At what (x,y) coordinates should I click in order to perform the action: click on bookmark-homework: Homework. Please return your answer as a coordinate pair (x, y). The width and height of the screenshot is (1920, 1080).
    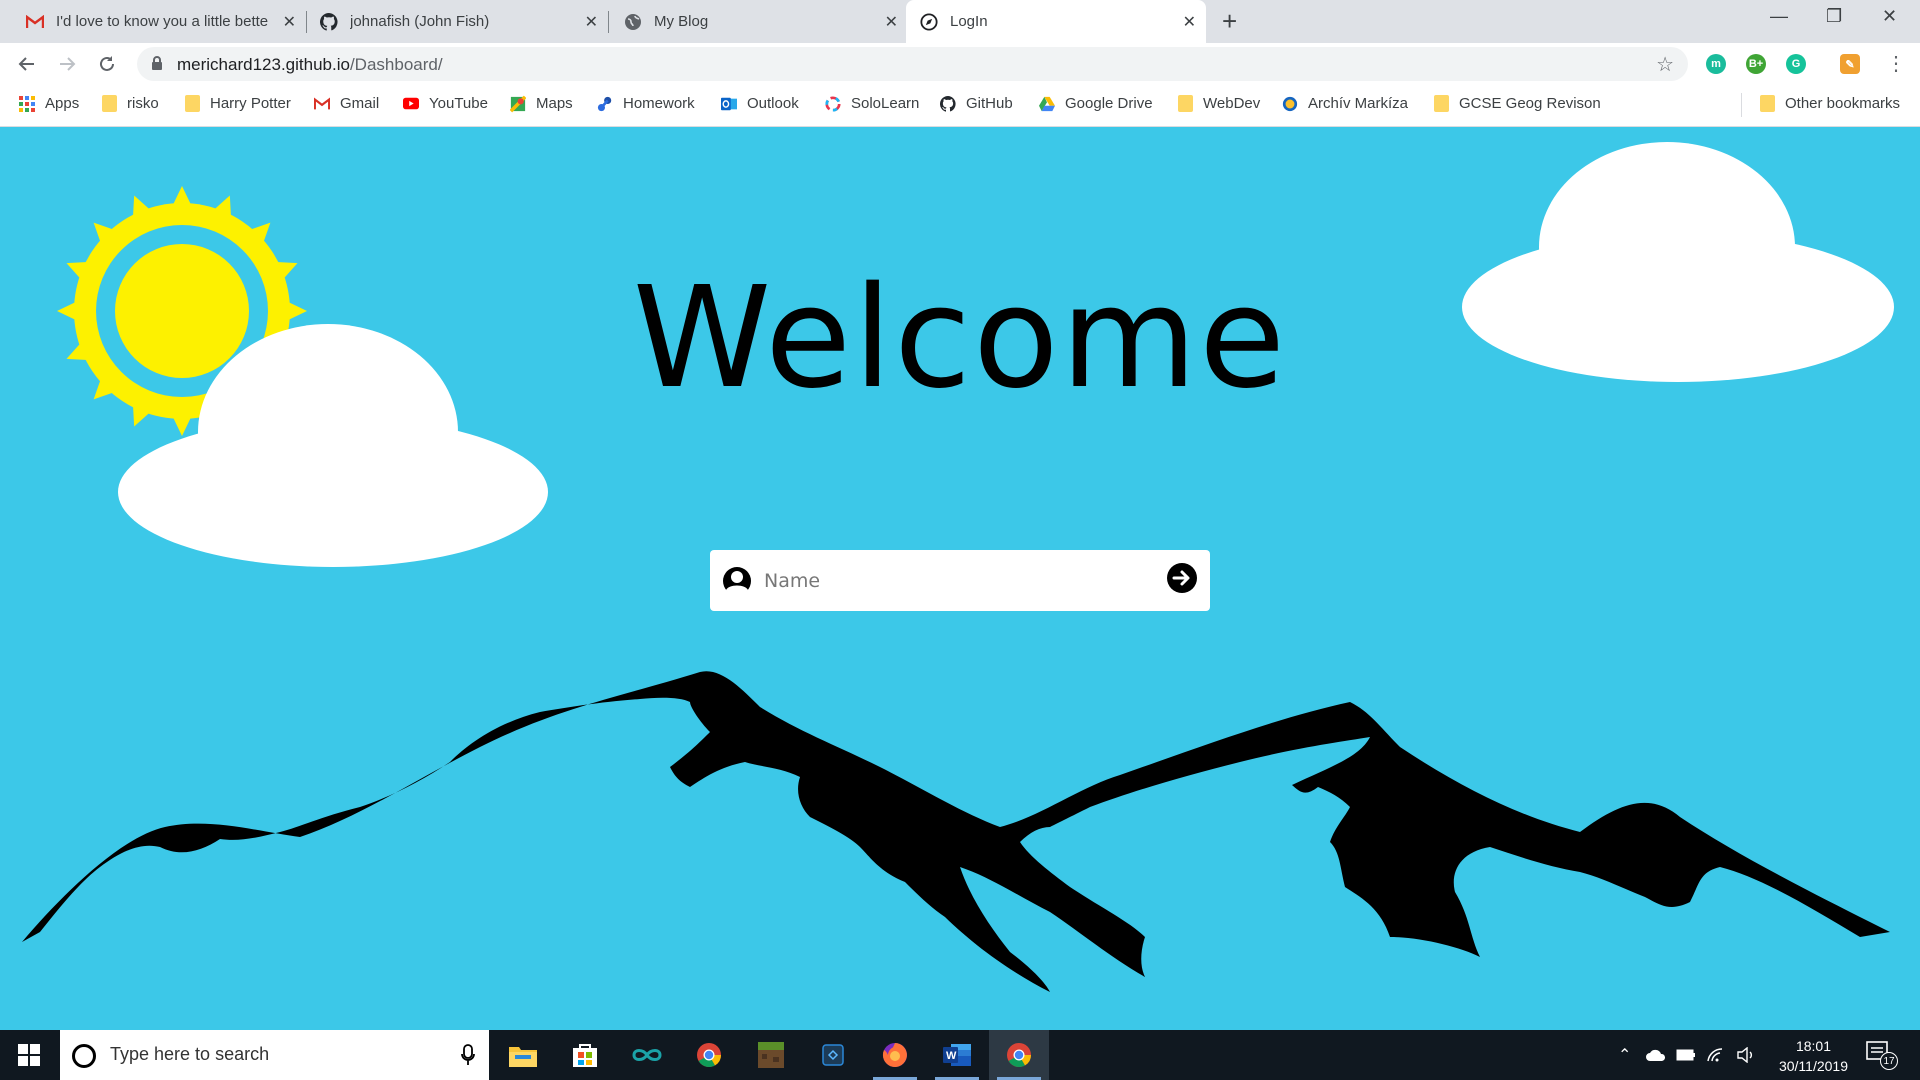
    Looking at the image, I should click on (646, 103).